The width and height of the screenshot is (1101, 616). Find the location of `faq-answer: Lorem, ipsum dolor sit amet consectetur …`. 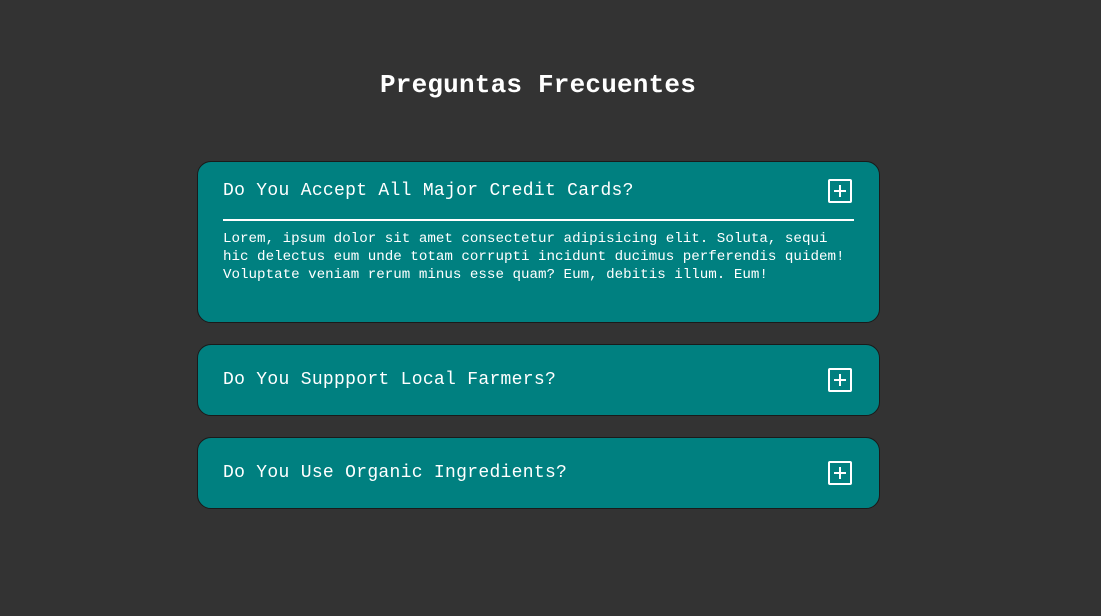

faq-answer: Lorem, ipsum dolor sit amet consectetur … is located at coordinates (534, 257).